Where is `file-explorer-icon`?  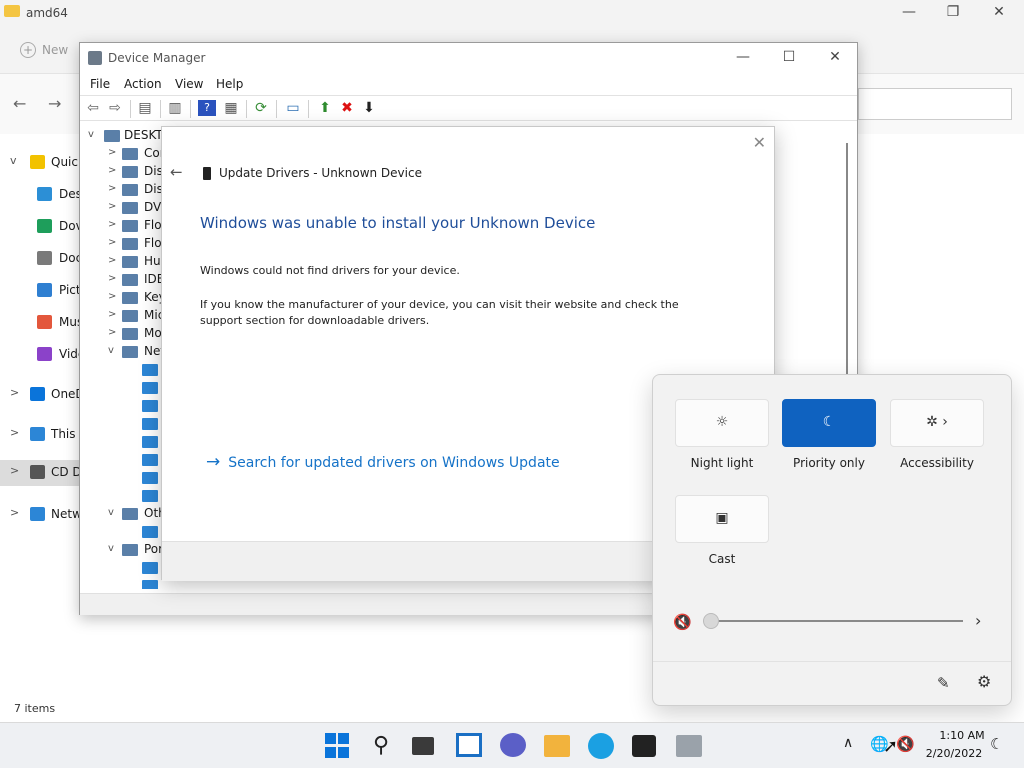 file-explorer-icon is located at coordinates (557, 746).